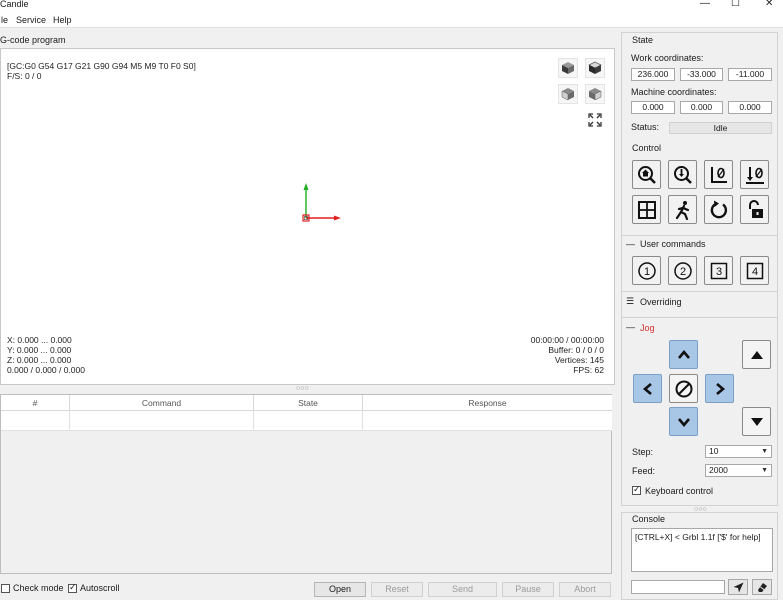 Image resolution: width=783 pixels, height=600 pixels. I want to click on console-output: [CTRL+X] < Grbl 1.1f ['$' for help], so click(702, 550).